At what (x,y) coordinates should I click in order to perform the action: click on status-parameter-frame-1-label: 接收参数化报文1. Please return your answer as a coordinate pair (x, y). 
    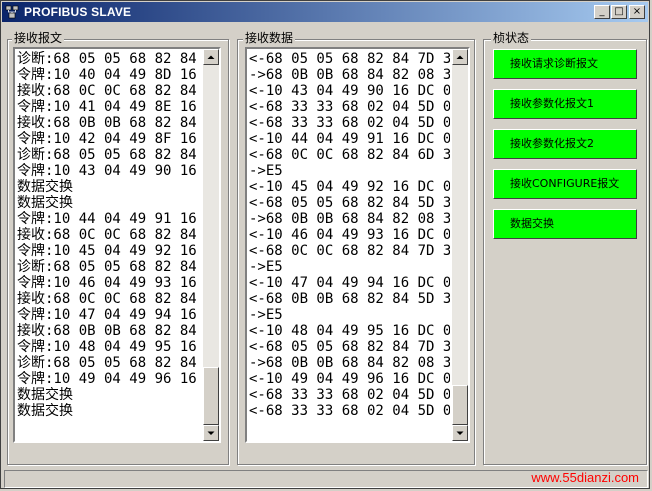
    Looking at the image, I should click on (552, 103).